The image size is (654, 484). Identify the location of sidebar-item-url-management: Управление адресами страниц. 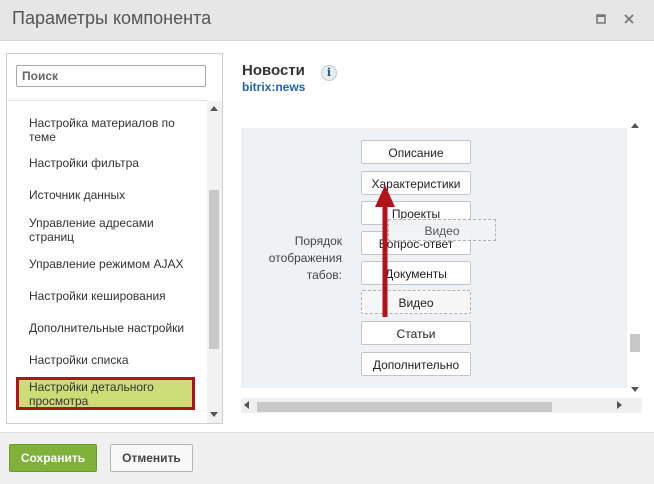
(109, 230).